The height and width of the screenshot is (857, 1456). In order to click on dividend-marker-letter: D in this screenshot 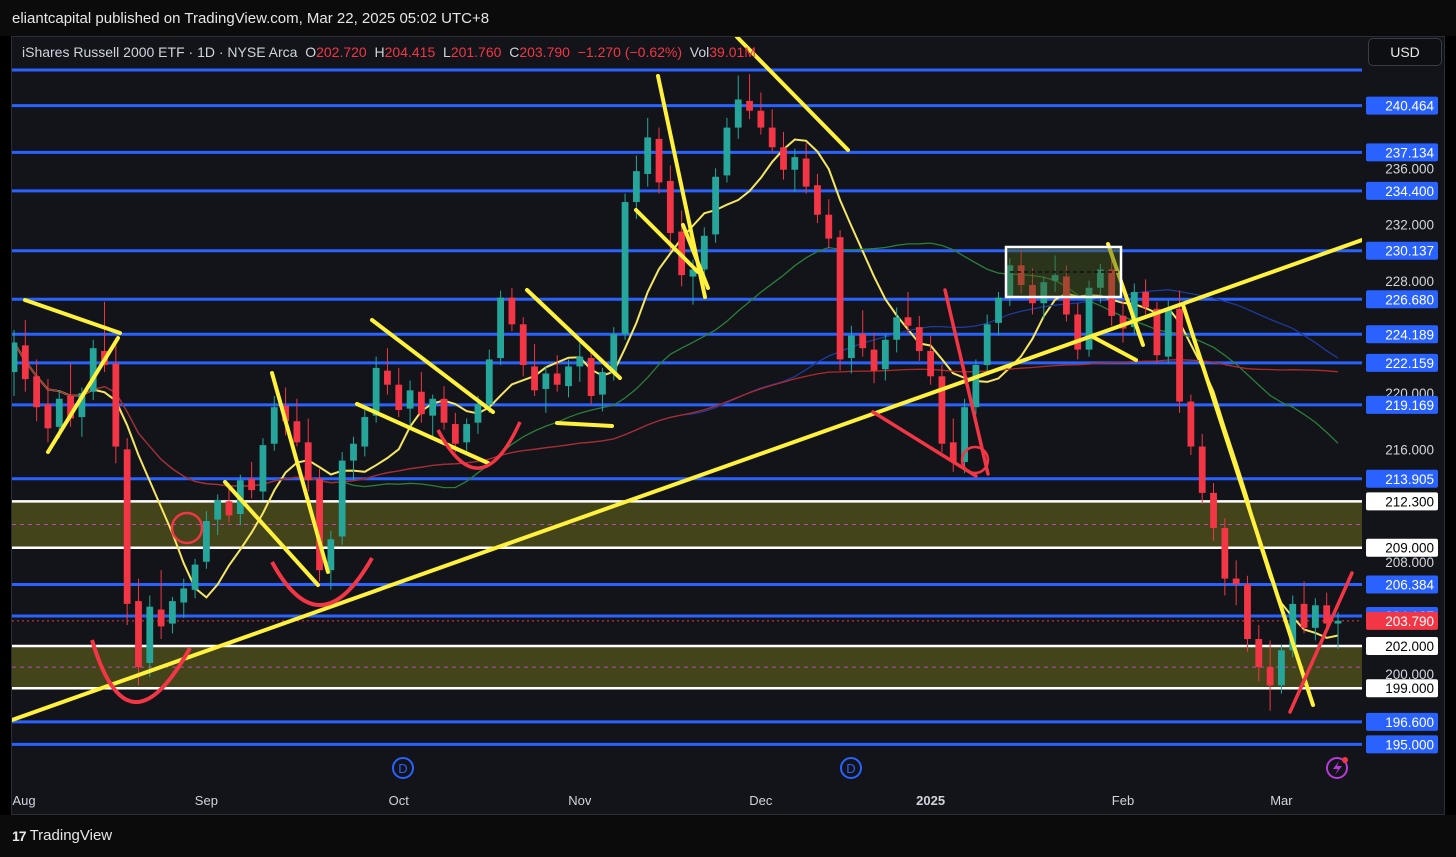, I will do `click(402, 768)`.